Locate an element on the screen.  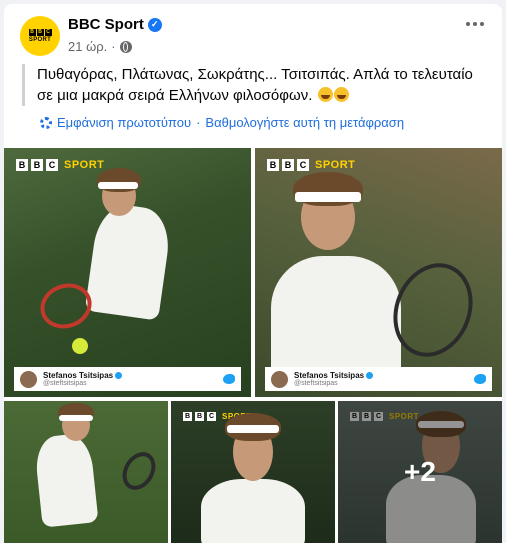
verified-badge-icon: ✓ is located at coordinates (154, 24).